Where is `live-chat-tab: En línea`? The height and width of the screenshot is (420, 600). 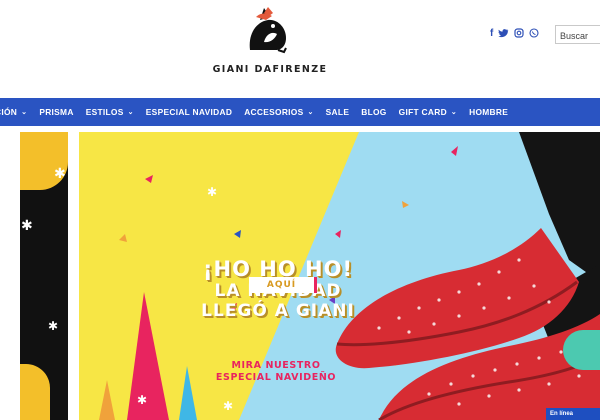
live-chat-tab: En línea is located at coordinates (573, 414).